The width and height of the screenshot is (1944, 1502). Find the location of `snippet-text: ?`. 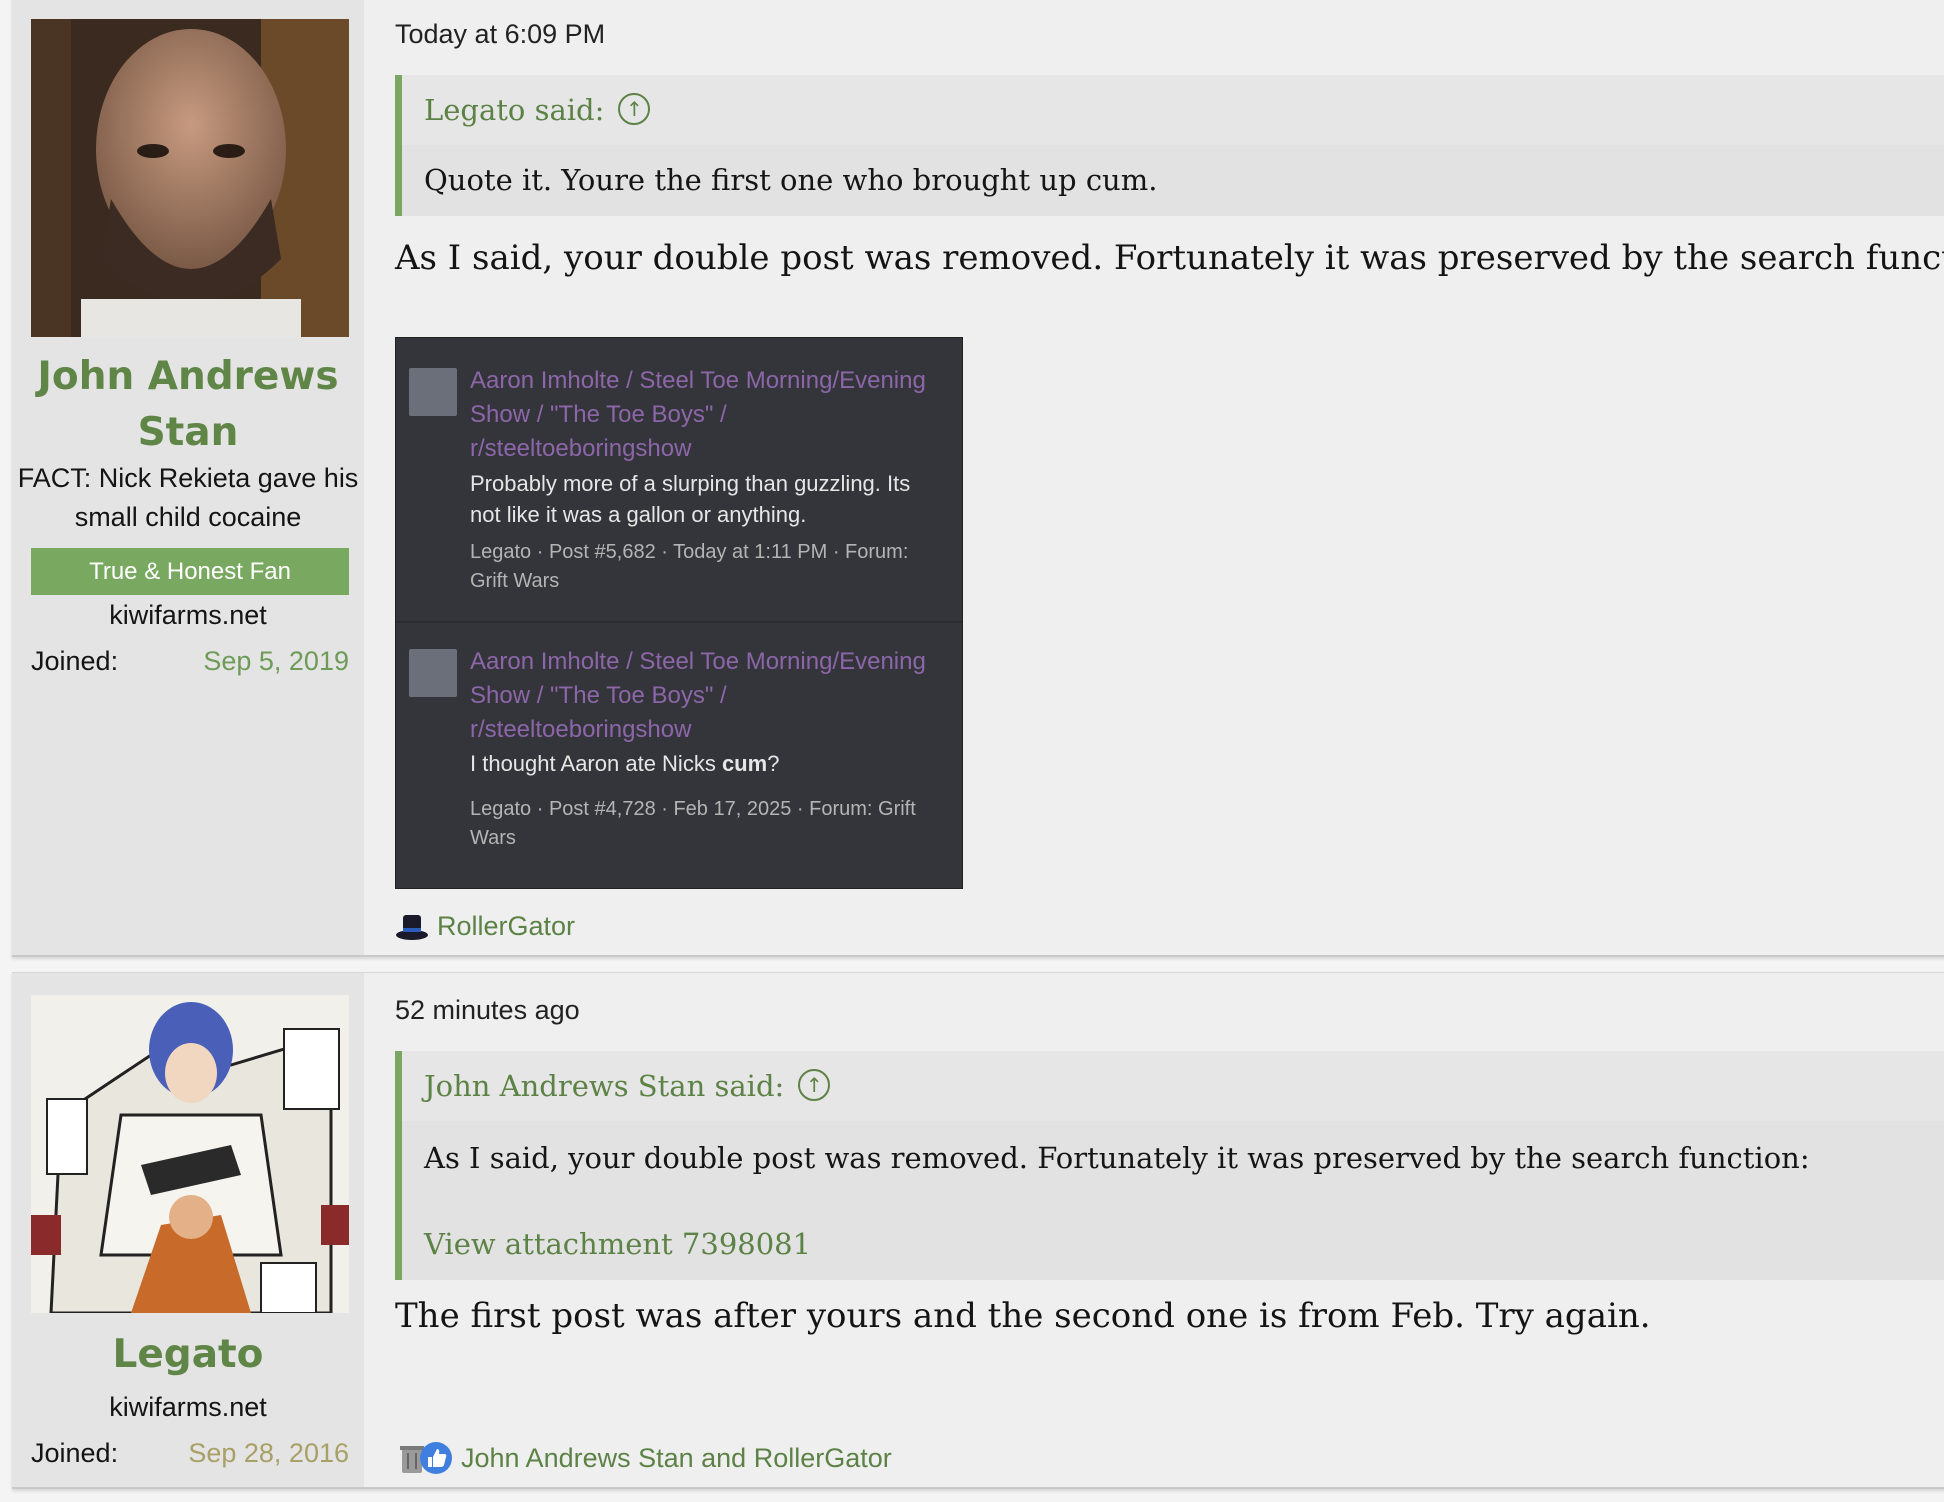

snippet-text: ? is located at coordinates (773, 763).